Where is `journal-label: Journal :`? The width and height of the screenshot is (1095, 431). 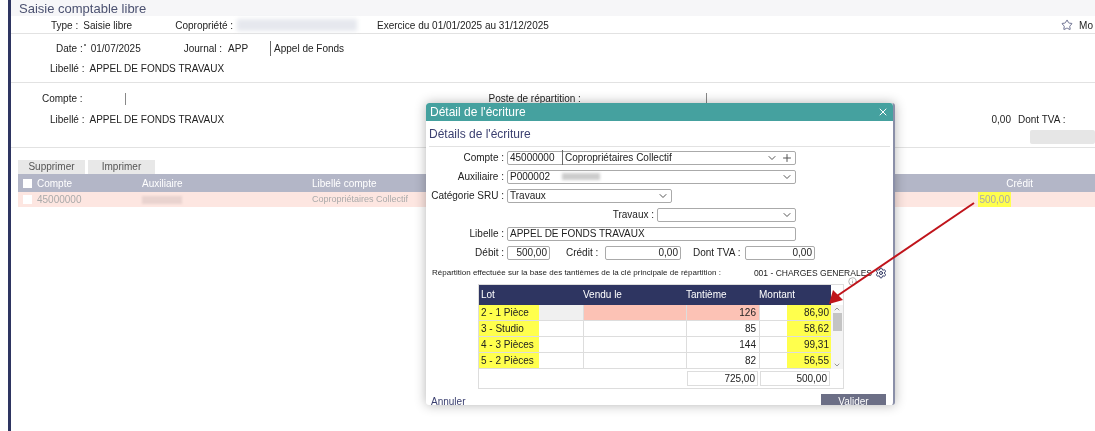
journal-label: Journal : is located at coordinates (203, 49).